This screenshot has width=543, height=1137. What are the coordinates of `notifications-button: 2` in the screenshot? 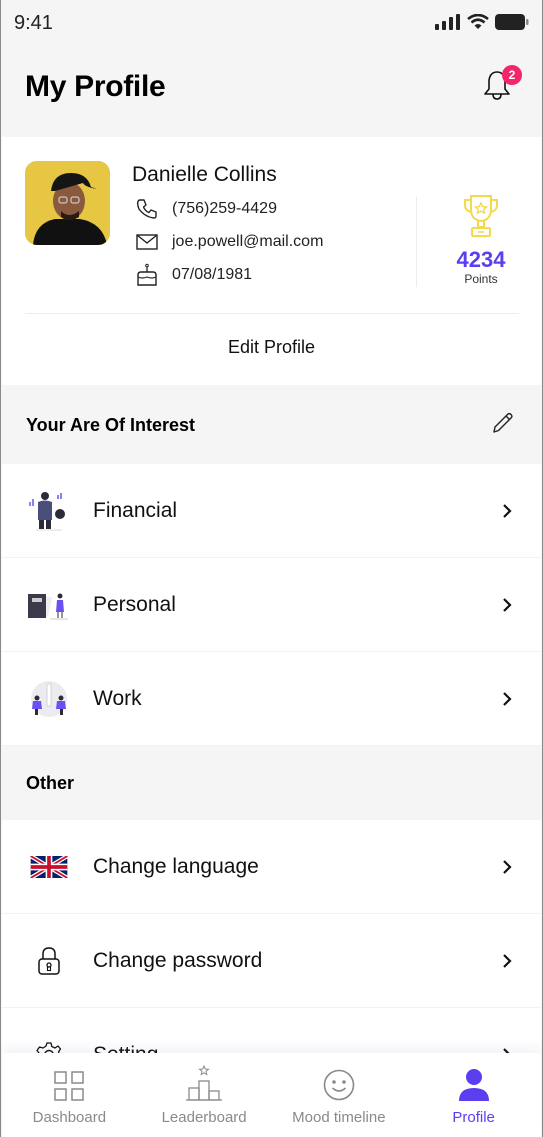 It's located at (502, 84).